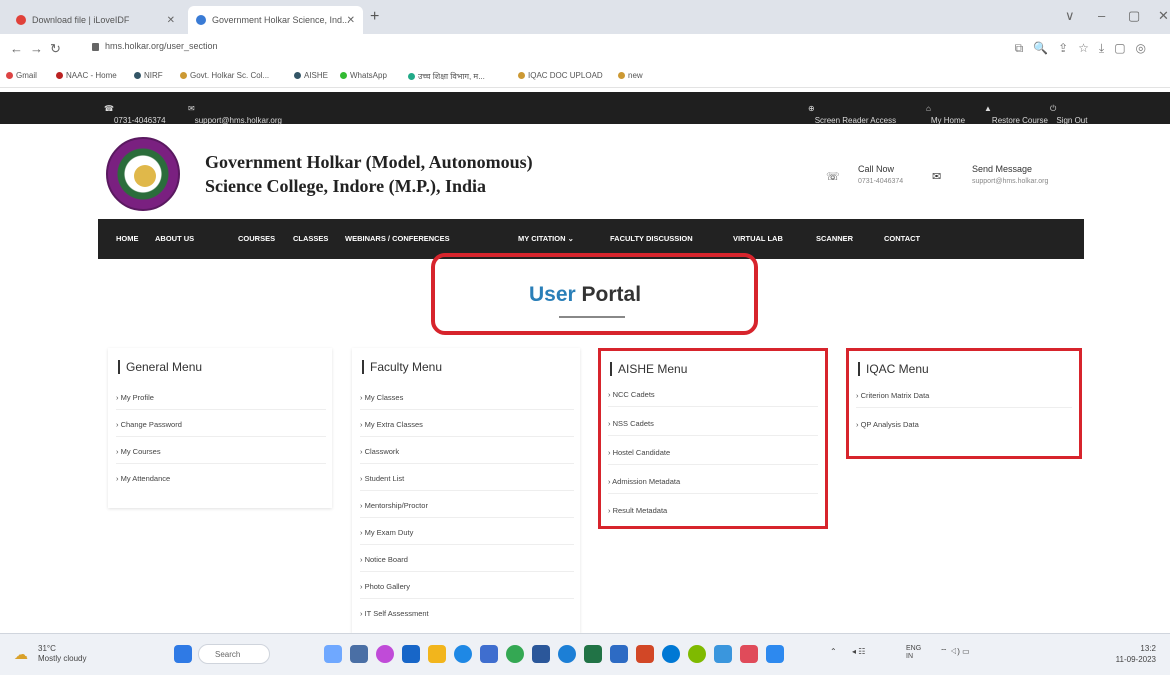 This screenshot has height=675, width=1170. Describe the element at coordinates (858, 651) in the screenshot. I see `tray-icons: ◂ ☷` at that location.